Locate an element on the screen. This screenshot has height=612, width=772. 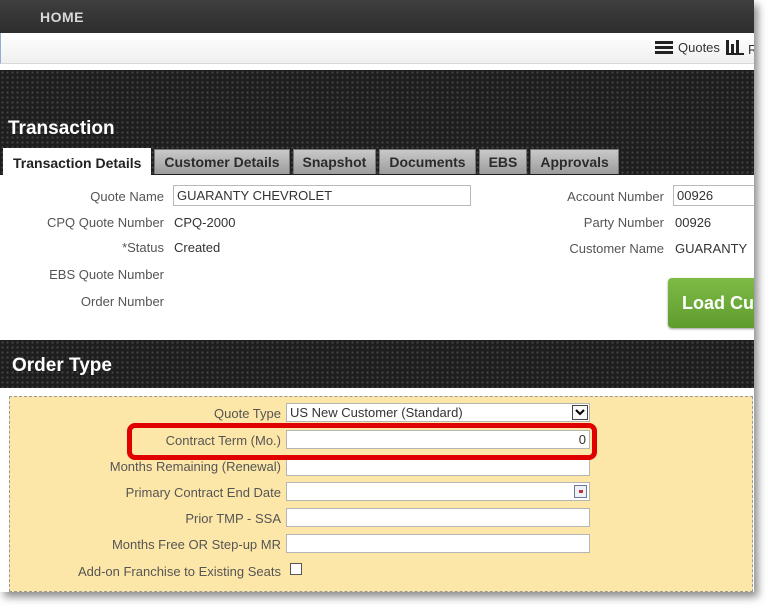
addon-franchise-label: Add-on Franchise to Existing Seats is located at coordinates (179, 571).